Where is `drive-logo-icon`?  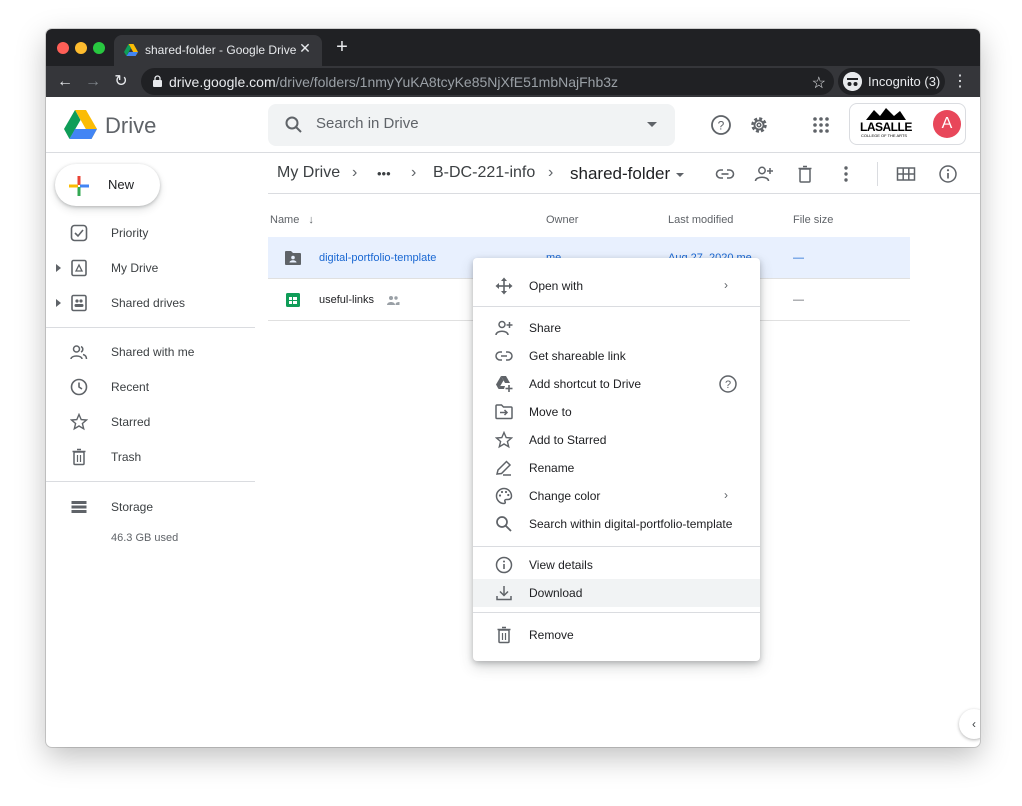
drive-logo-icon is located at coordinates (80, 124).